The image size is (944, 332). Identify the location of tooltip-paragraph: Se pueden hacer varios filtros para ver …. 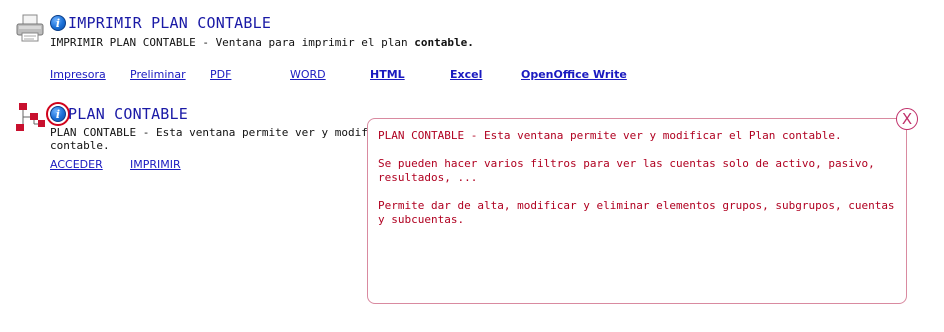
(626, 170).